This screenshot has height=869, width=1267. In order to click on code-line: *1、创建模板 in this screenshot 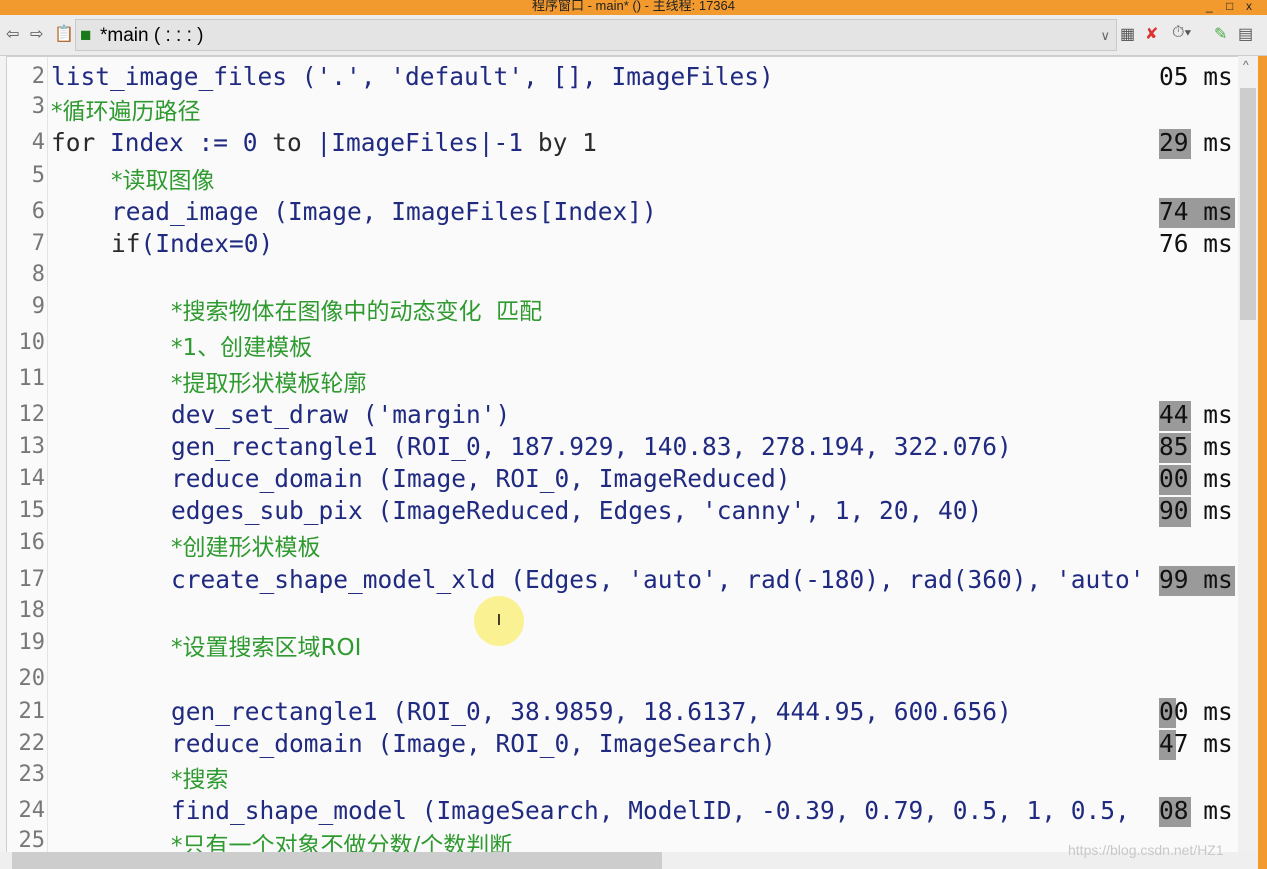, I will do `click(241, 345)`.